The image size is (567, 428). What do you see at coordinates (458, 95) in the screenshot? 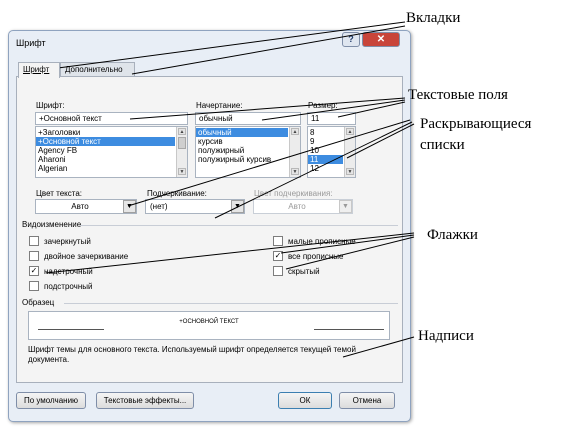
I see `annotation-text-fields: Текстовые поля` at bounding box center [458, 95].